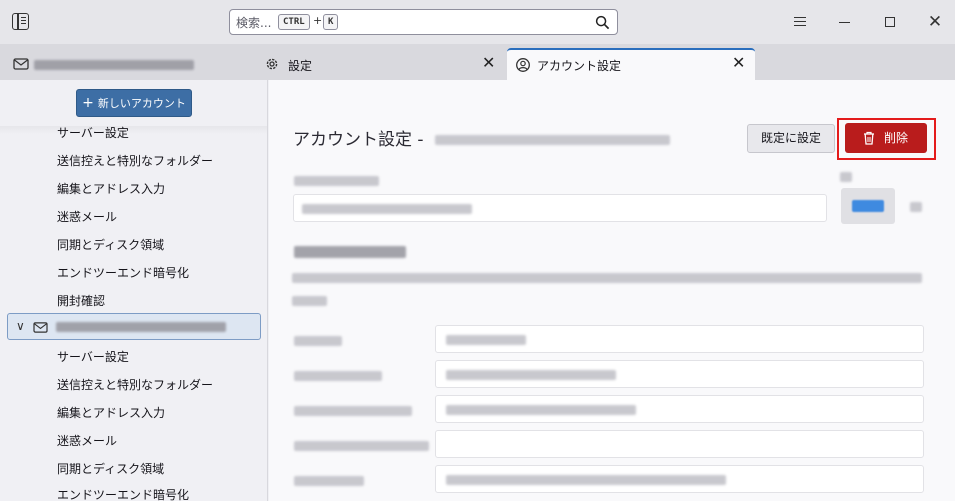  What do you see at coordinates (738, 63) in the screenshot?
I see `tab-account-settings-close-icon: ✕` at bounding box center [738, 63].